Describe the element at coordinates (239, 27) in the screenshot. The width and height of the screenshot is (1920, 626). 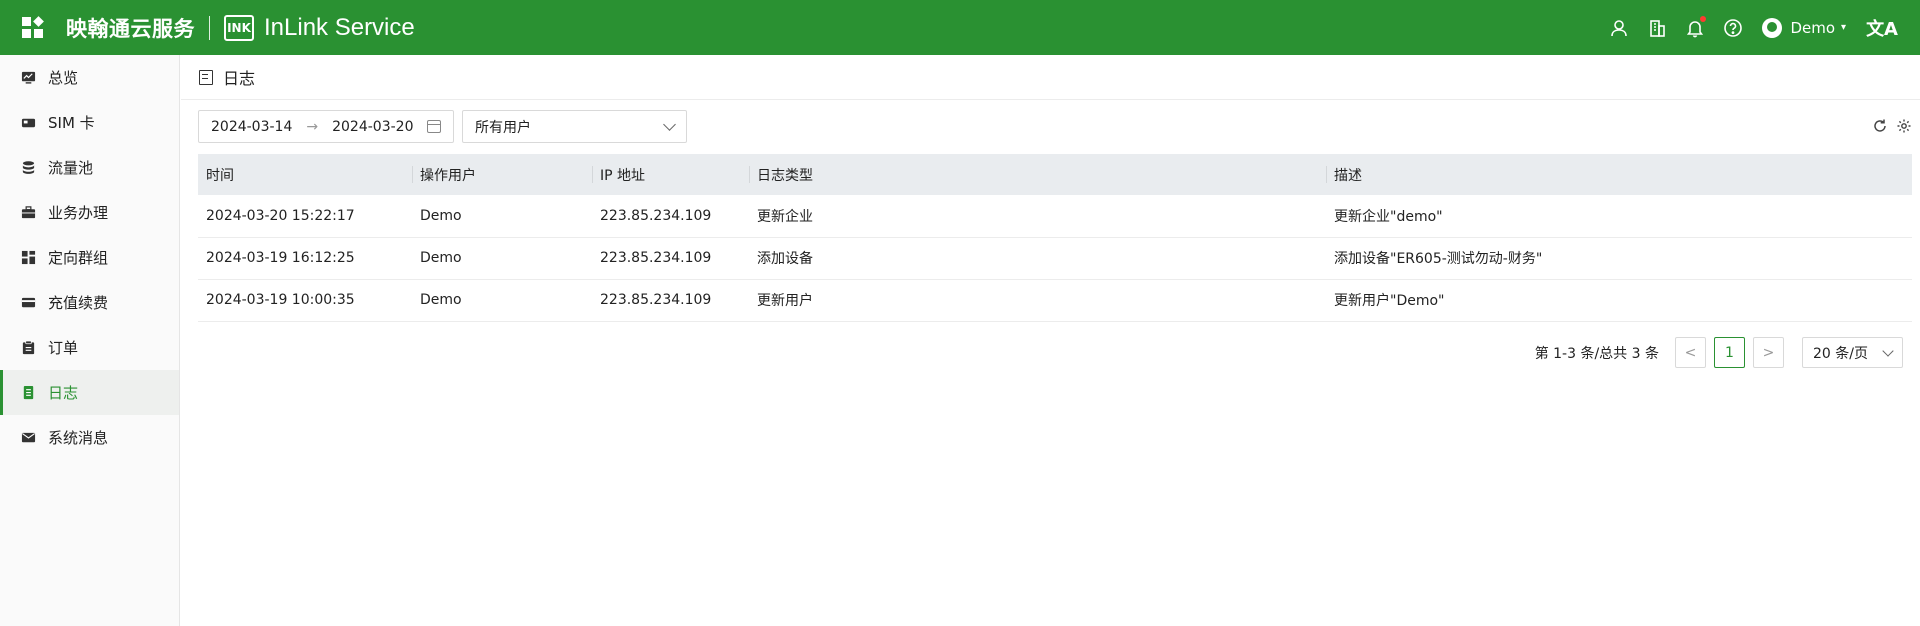
I see `inlink-logo-icon: INK` at that location.